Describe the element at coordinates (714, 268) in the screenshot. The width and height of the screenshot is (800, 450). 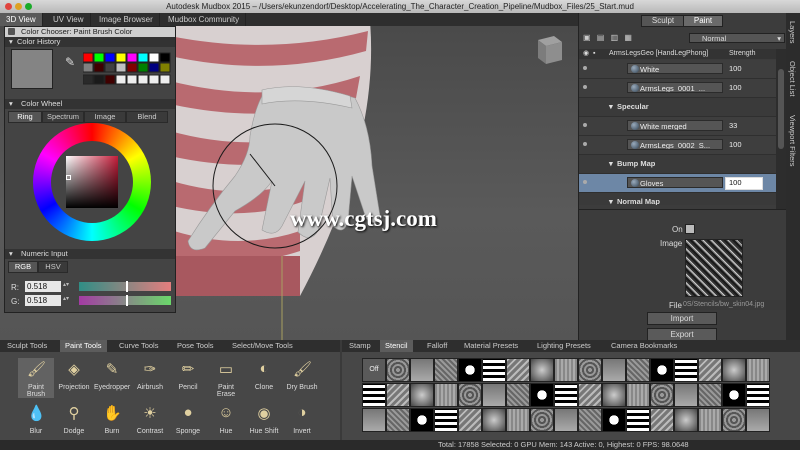
I see `stencil-image-thumbnail` at that location.